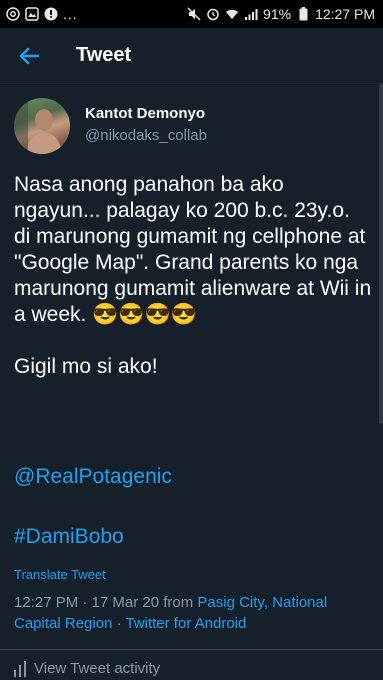 The width and height of the screenshot is (383, 680). Describe the element at coordinates (345, 14) in the screenshot. I see `status-time: 12:27 PM` at that location.